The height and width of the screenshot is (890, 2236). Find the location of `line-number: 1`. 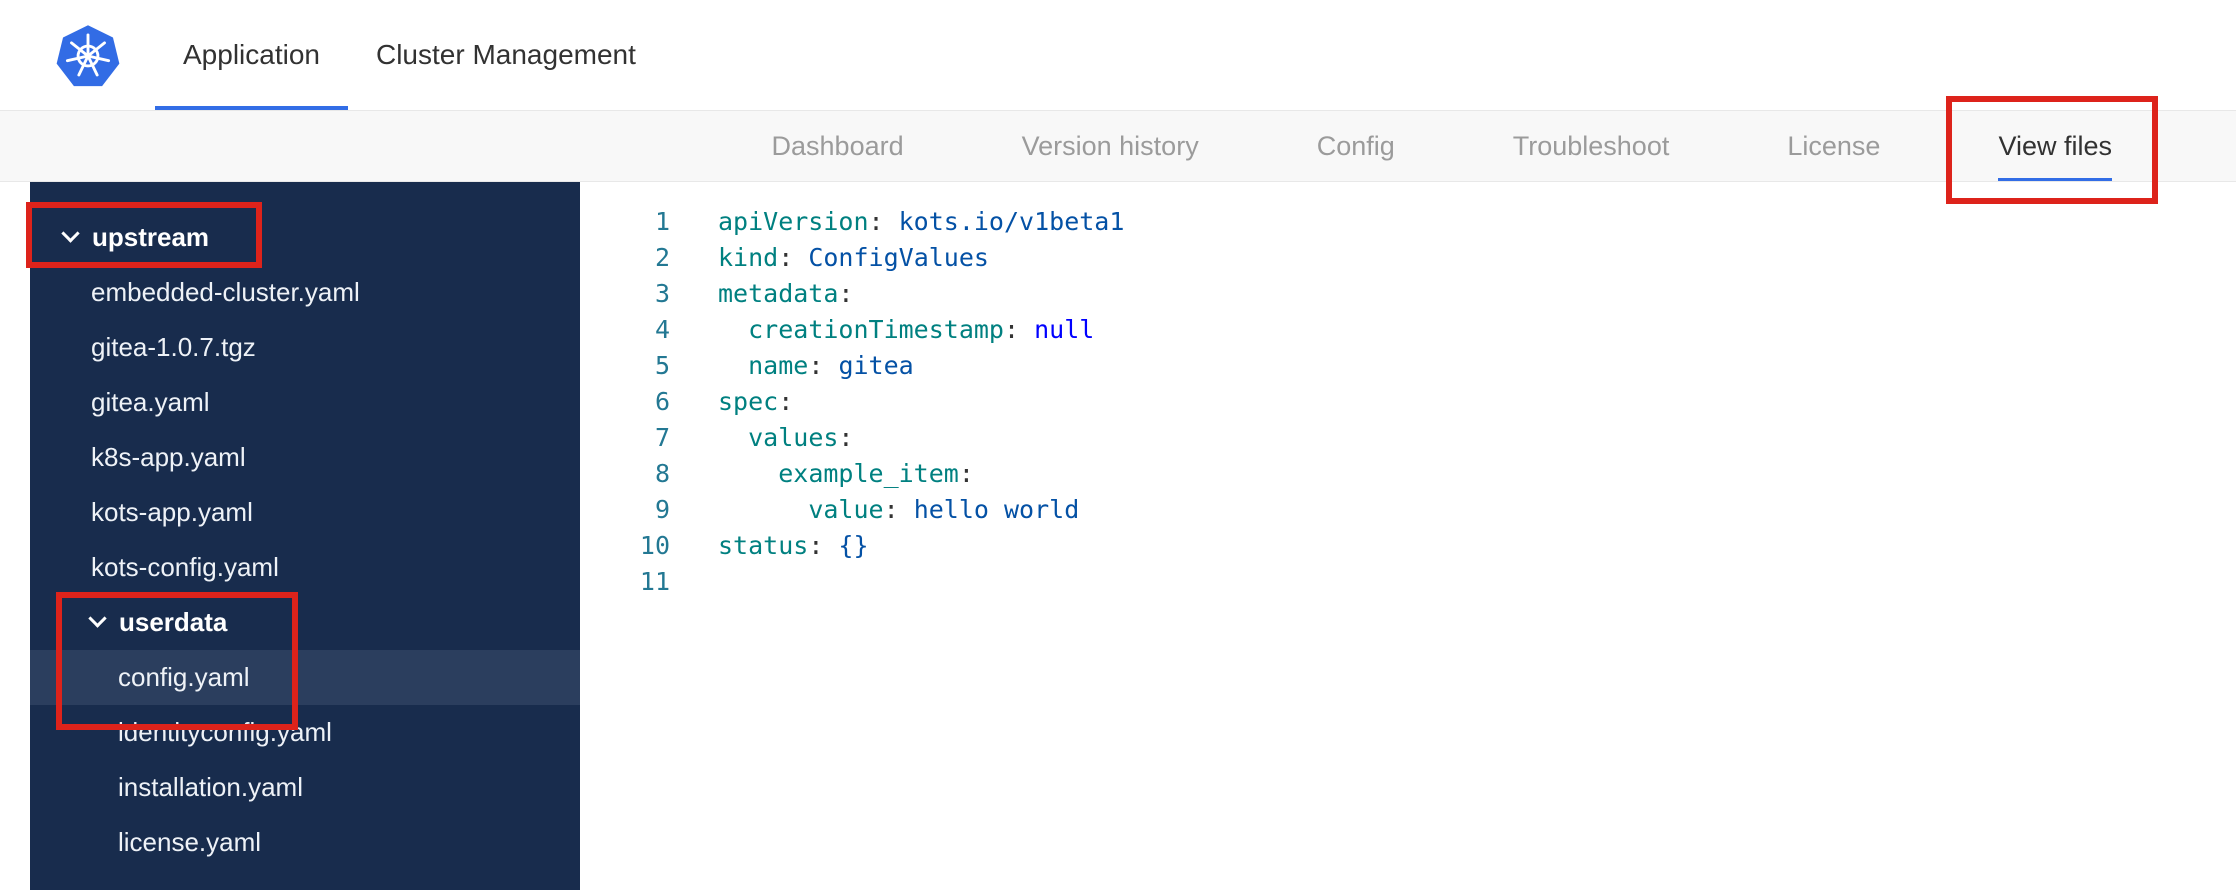

line-number: 1 is located at coordinates (662, 221).